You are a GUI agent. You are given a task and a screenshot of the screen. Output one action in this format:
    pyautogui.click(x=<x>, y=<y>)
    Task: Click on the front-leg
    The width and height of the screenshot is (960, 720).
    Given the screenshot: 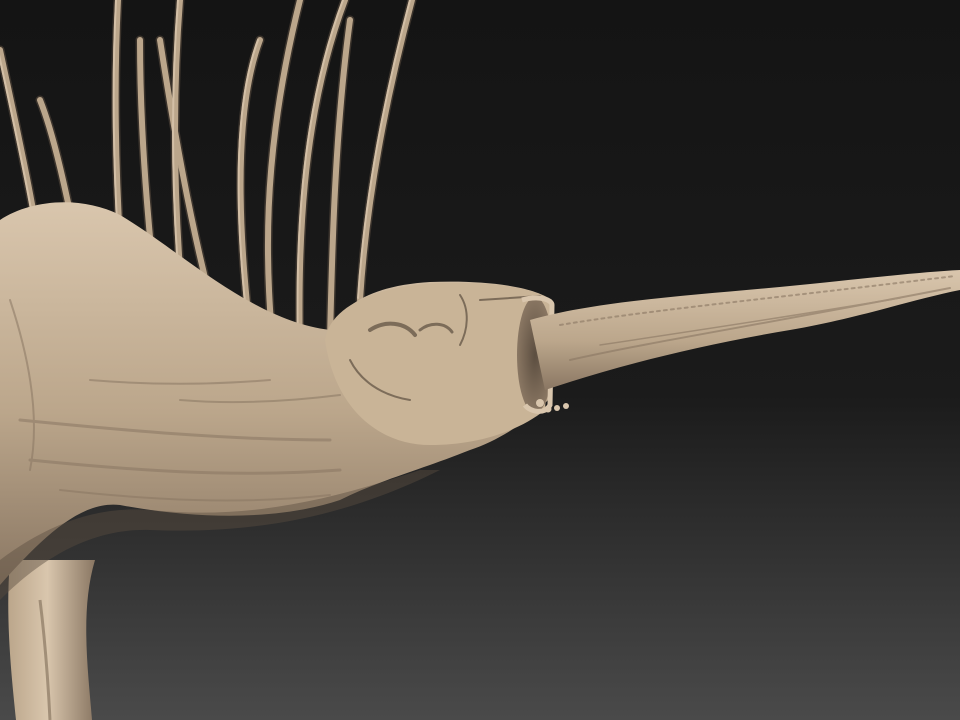 What is the action you would take?
    pyautogui.click(x=51, y=640)
    